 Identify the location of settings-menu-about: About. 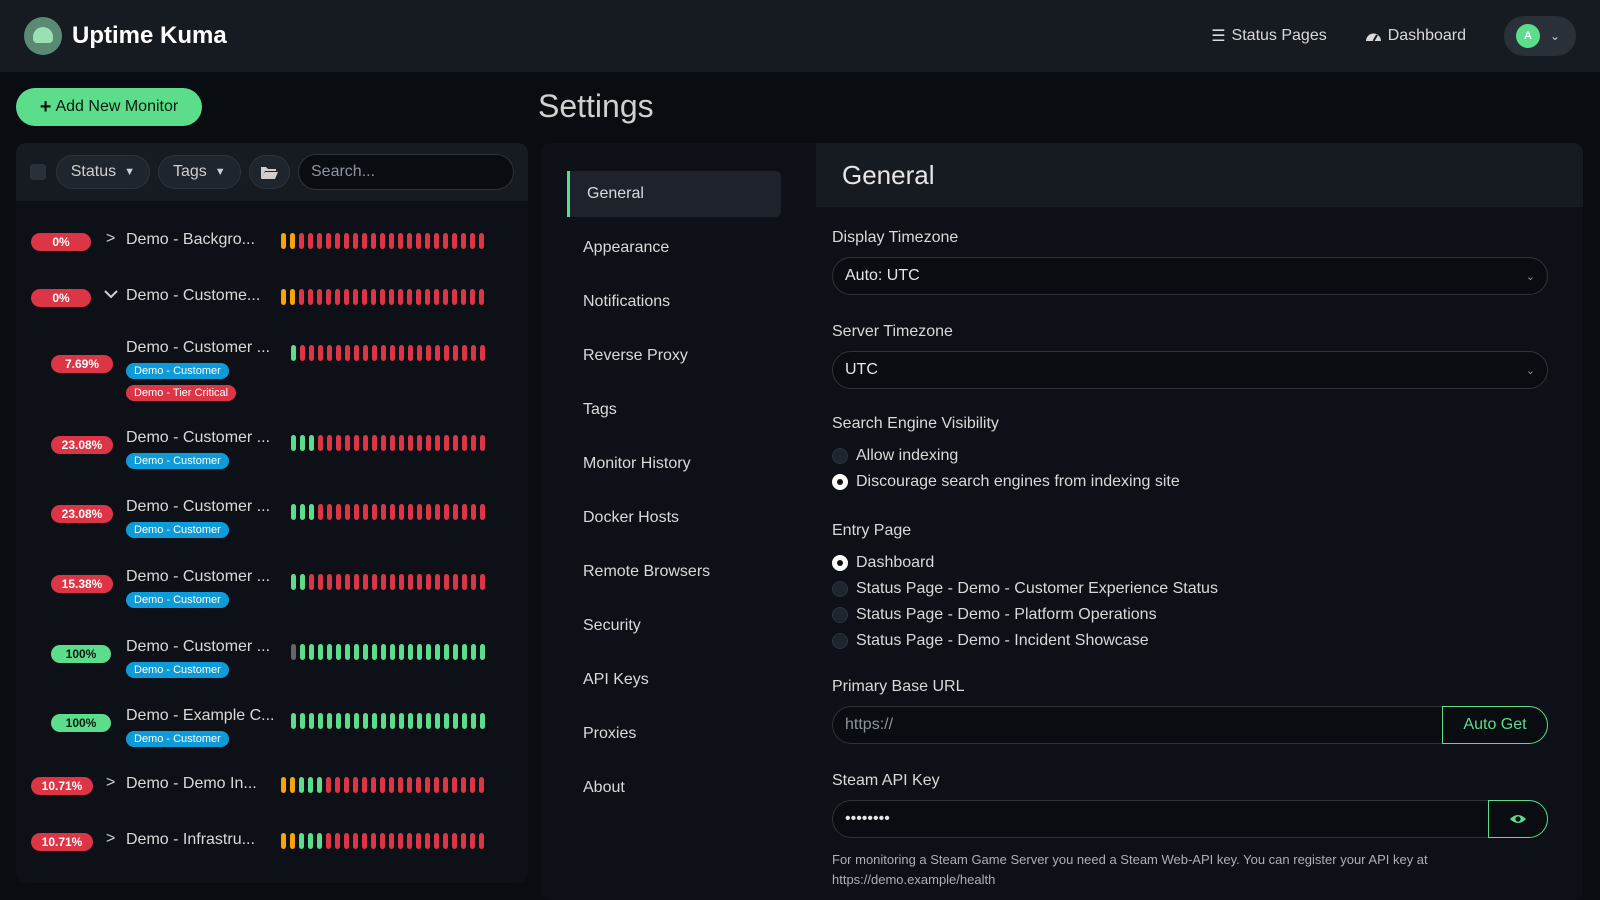
(674, 788).